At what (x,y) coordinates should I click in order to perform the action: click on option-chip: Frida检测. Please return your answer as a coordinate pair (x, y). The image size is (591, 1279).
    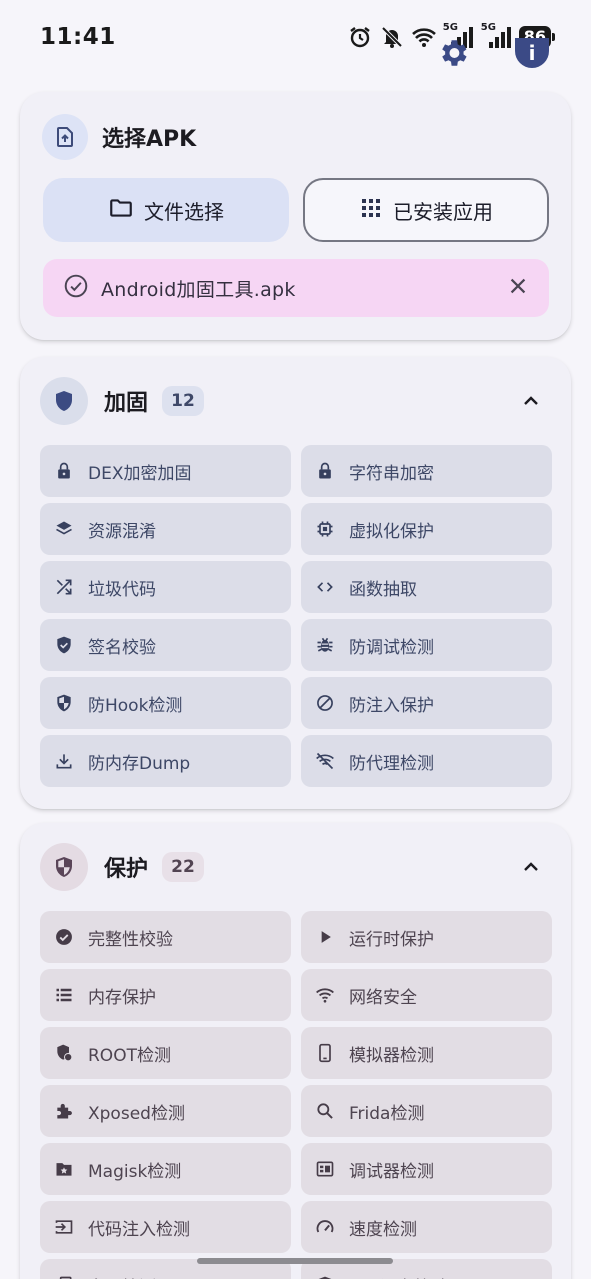
    Looking at the image, I should click on (426, 1111).